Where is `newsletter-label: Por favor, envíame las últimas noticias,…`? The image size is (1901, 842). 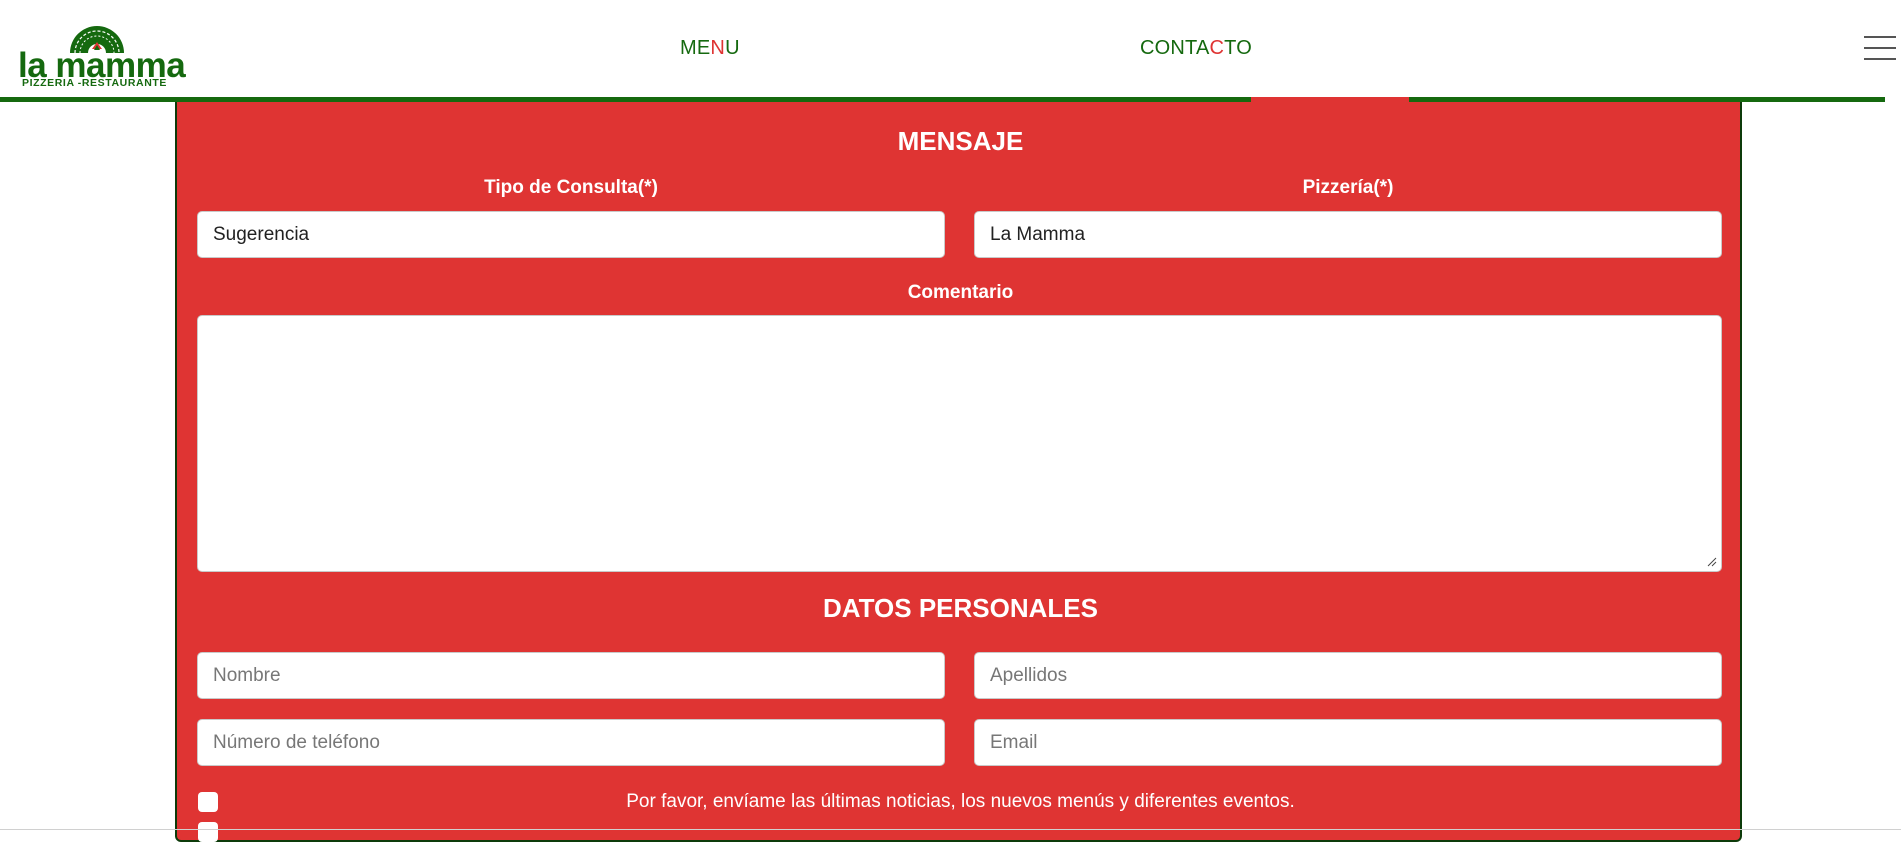 newsletter-label: Por favor, envíame las últimas noticias,… is located at coordinates (960, 801).